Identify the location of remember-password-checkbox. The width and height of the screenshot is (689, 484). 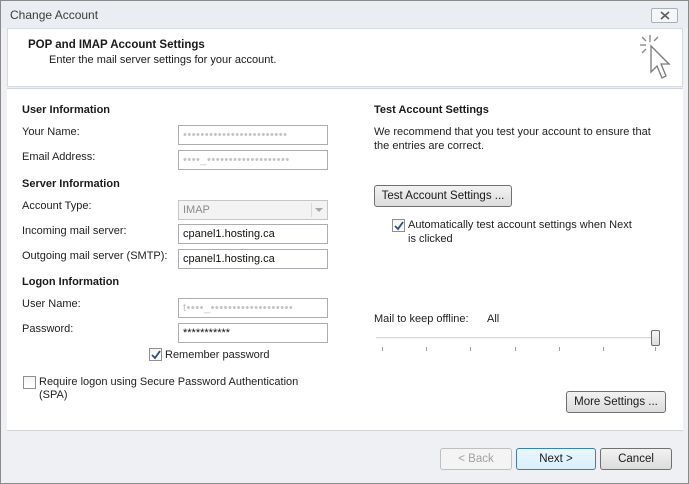
(155, 354).